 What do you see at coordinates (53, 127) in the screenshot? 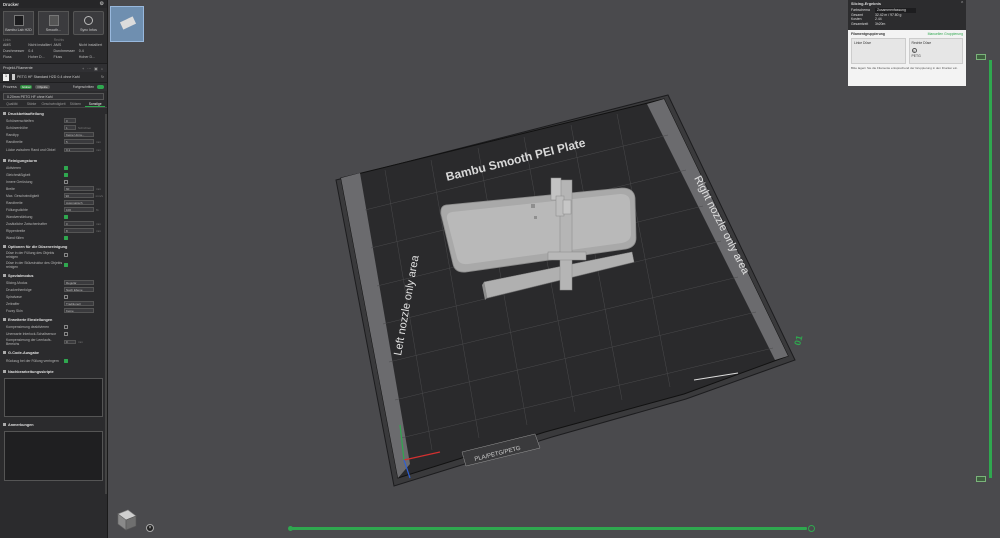
I see `setting-row: Schürzenhöhe 1 Schichten` at bounding box center [53, 127].